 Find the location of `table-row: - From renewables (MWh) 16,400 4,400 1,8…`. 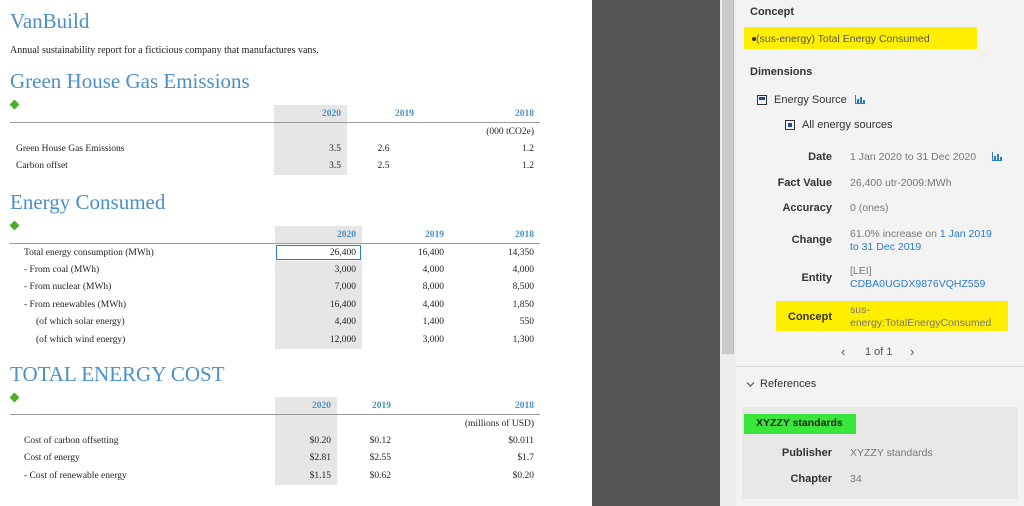

table-row: - From renewables (MWh) 16,400 4,400 1,8… is located at coordinates (275, 305).